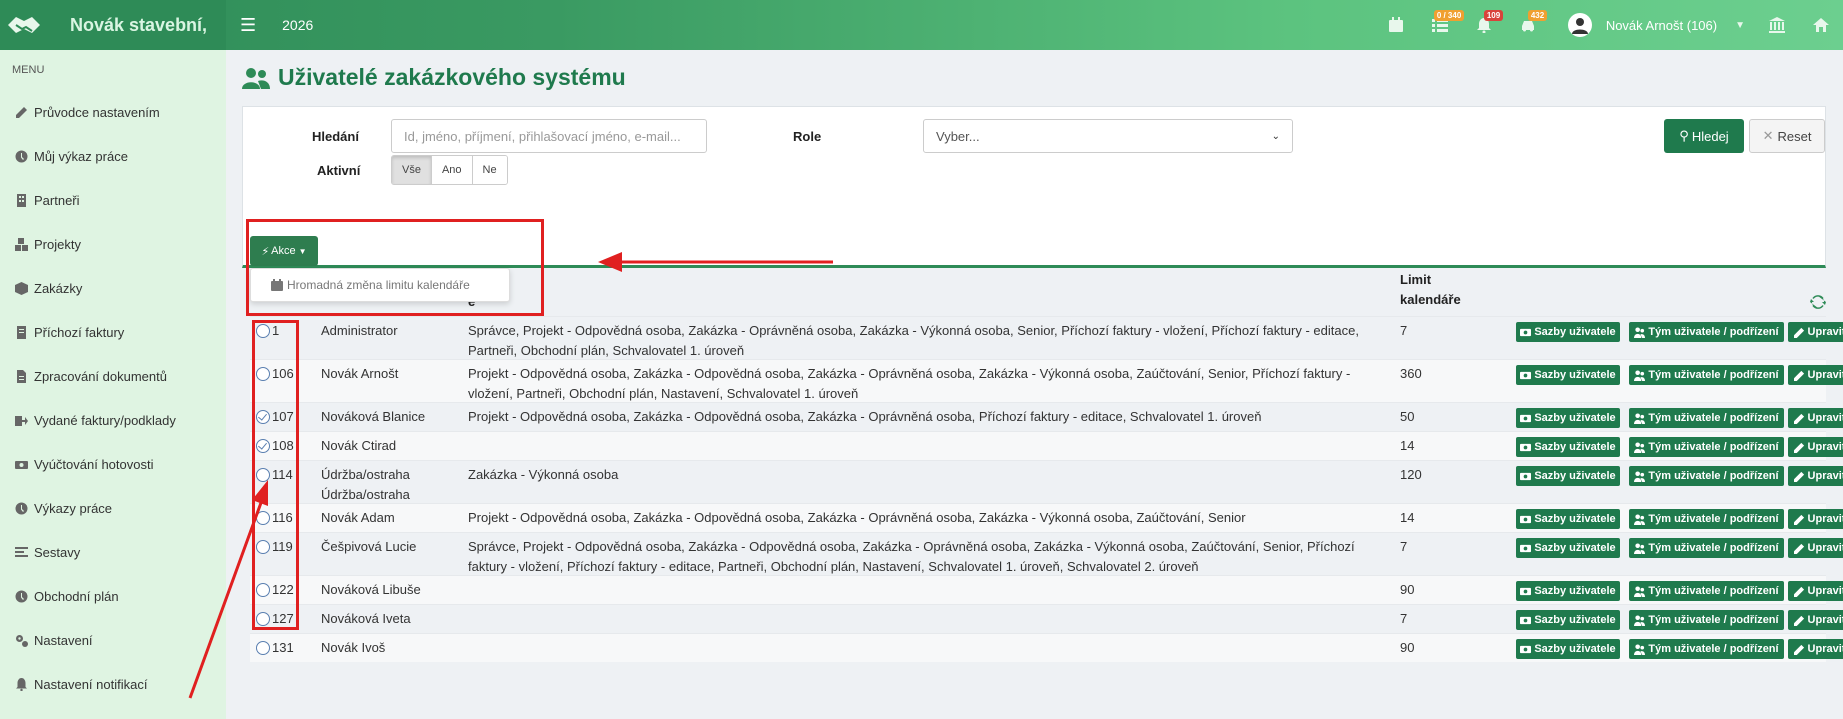 Image resolution: width=1843 pixels, height=719 pixels. Describe the element at coordinates (58, 288) in the screenshot. I see `sidebar-item-label: Zakázky` at that location.